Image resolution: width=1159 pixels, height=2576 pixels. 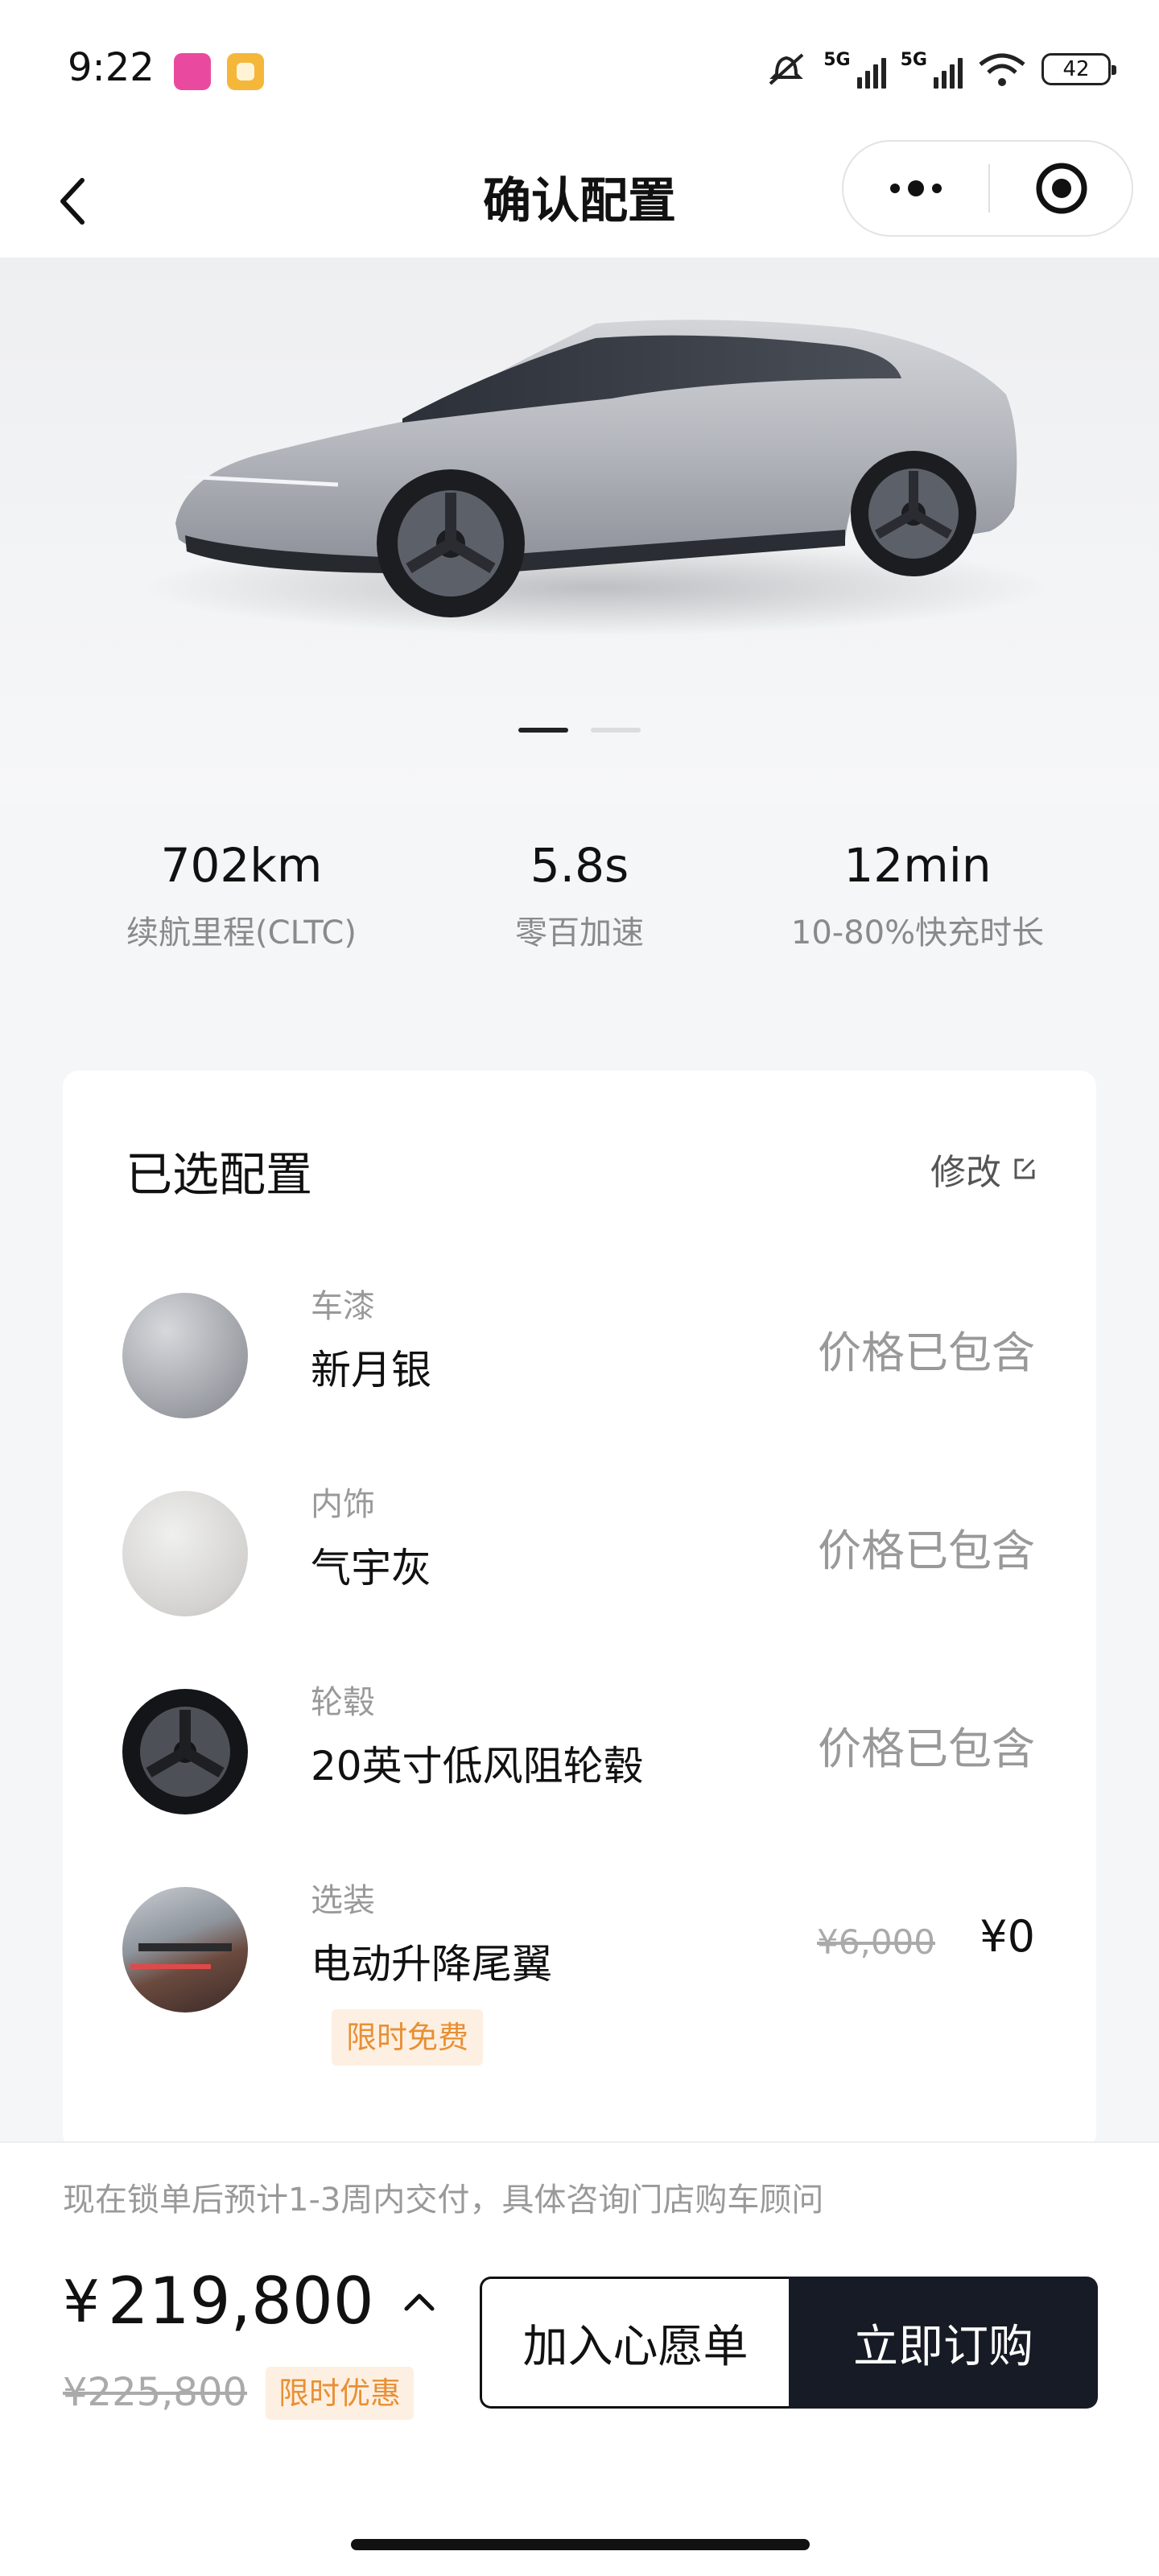 What do you see at coordinates (371, 1568) in the screenshot?
I see `option-name: 气宇灰` at bounding box center [371, 1568].